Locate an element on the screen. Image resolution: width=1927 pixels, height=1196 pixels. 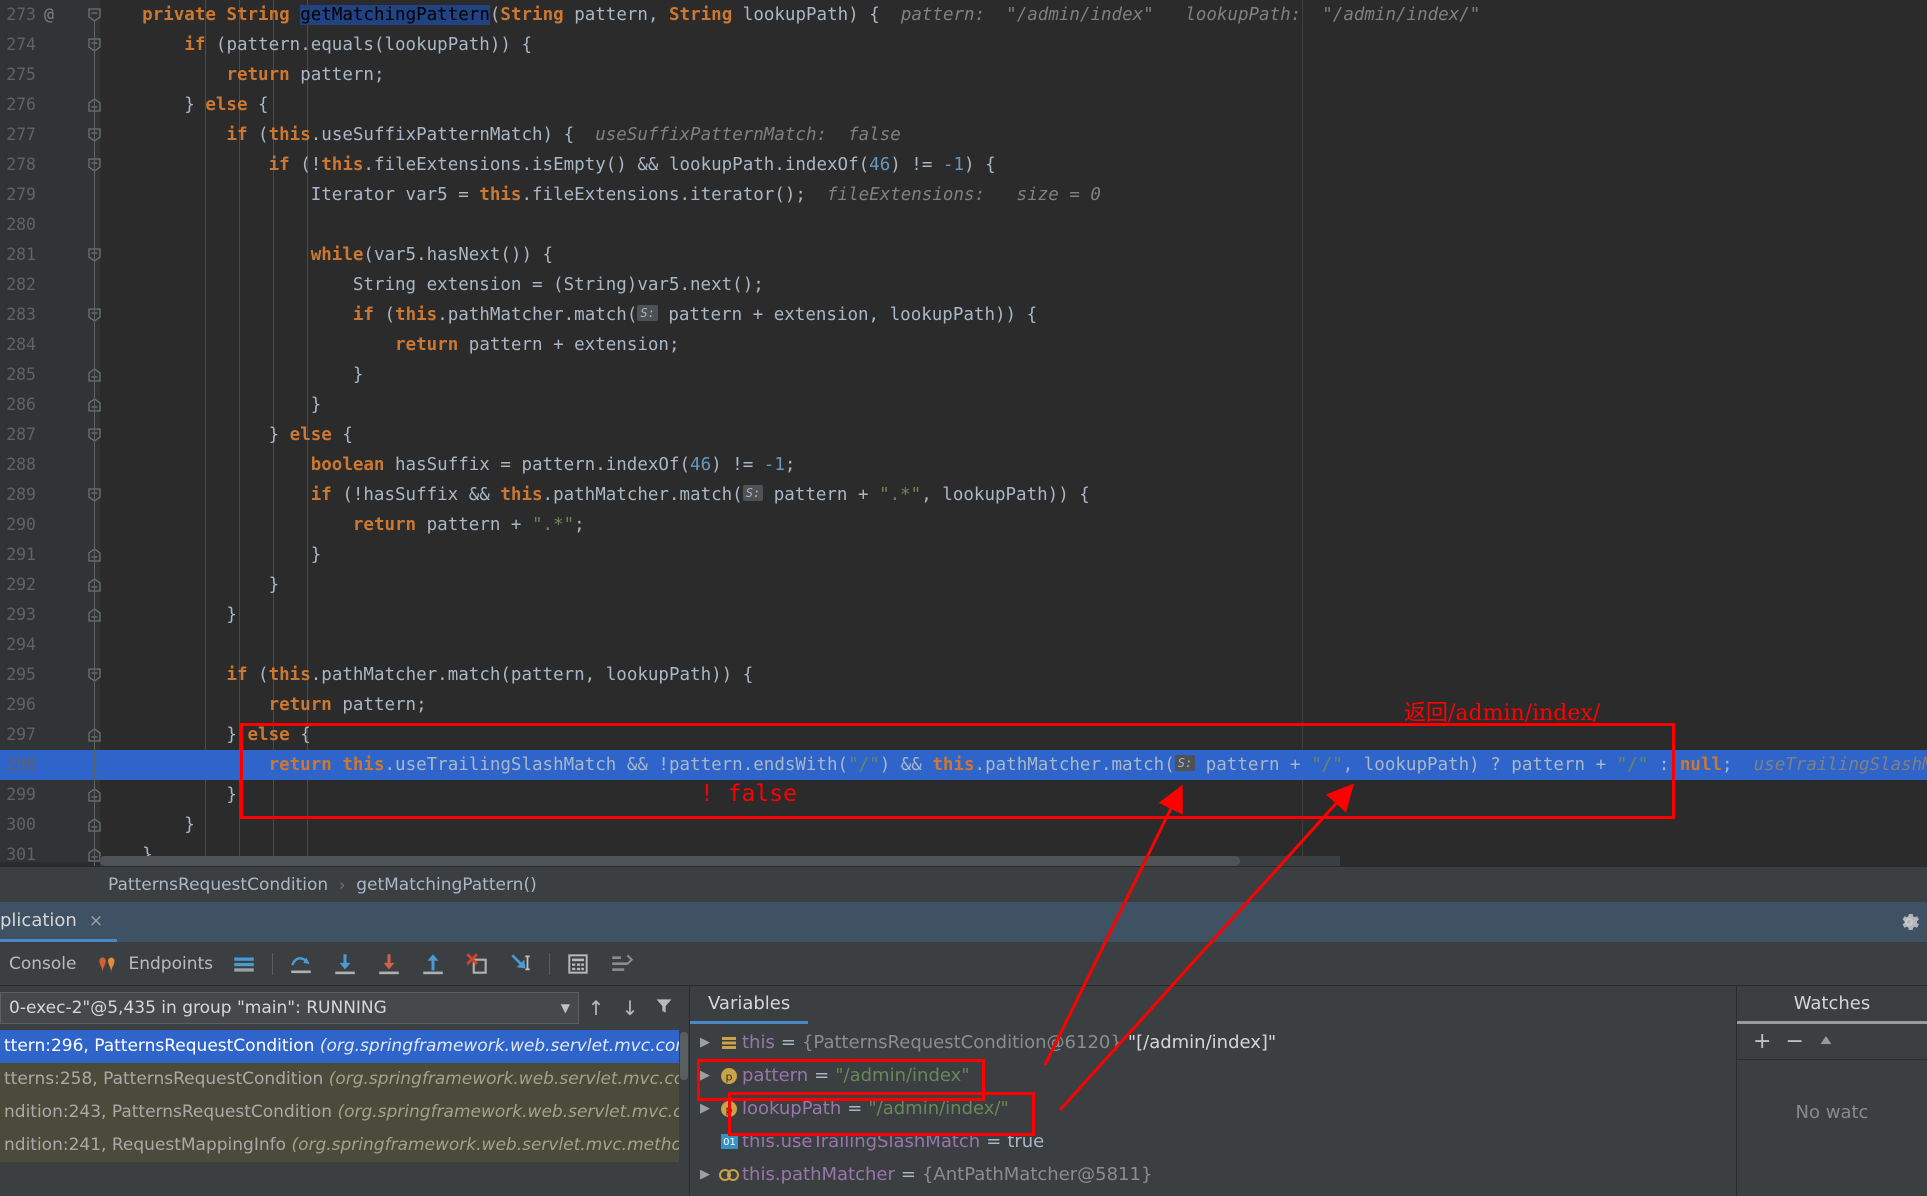
code-line: 292 } is located at coordinates (963, 585).